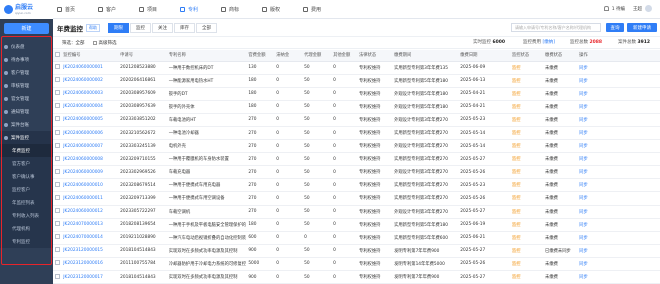  Describe the element at coordinates (260, 56) in the screenshot. I see `column-header: 官费金额` at that location.